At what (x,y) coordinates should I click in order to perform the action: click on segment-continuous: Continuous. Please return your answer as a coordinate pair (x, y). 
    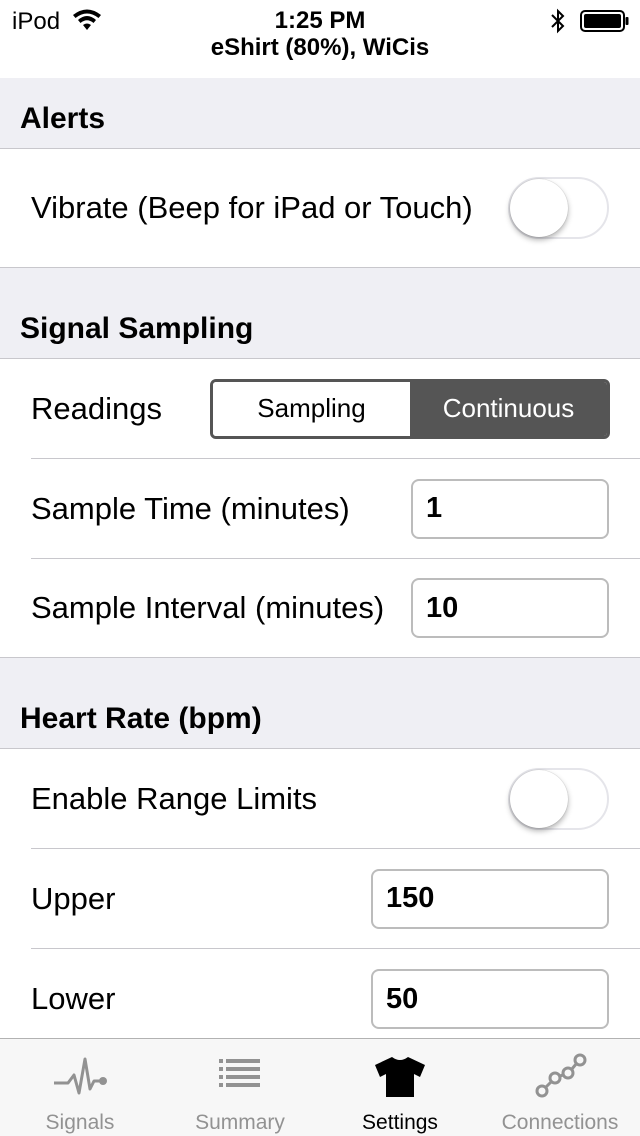
    Looking at the image, I should click on (508, 408).